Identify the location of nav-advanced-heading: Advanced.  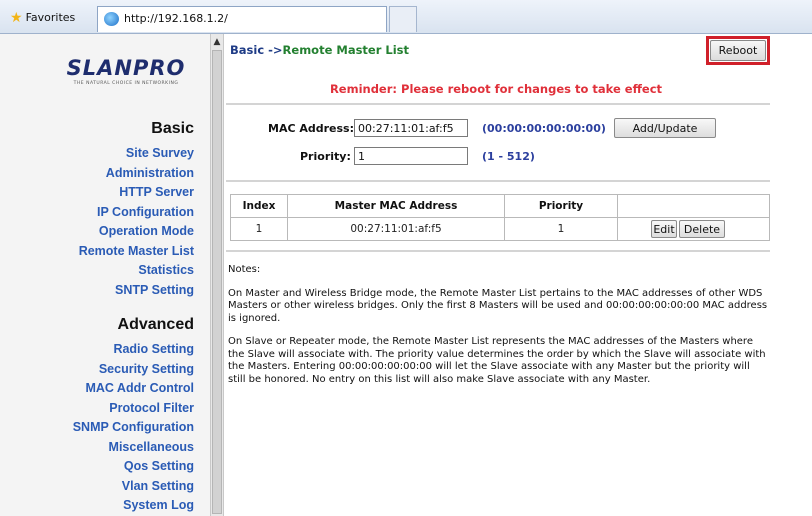
(155, 324).